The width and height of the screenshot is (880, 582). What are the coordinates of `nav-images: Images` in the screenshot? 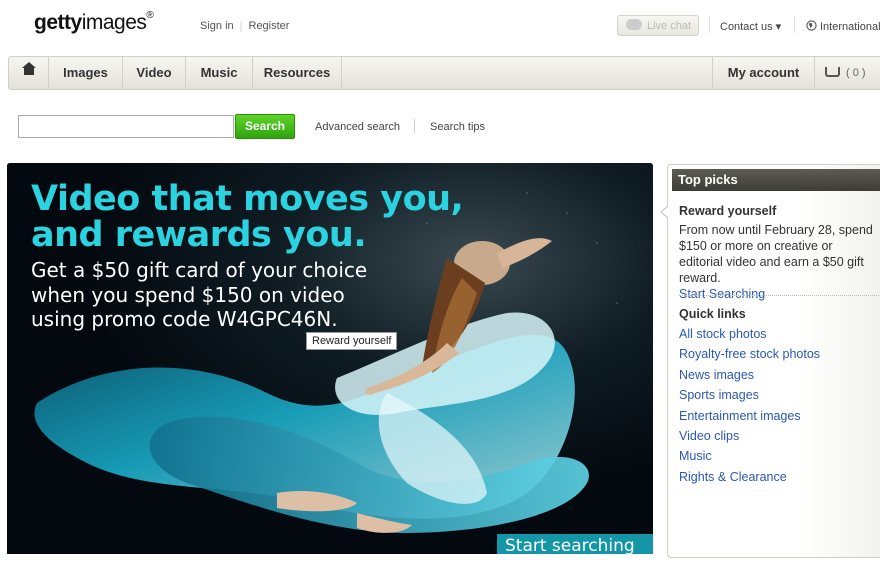 It's located at (86, 73).